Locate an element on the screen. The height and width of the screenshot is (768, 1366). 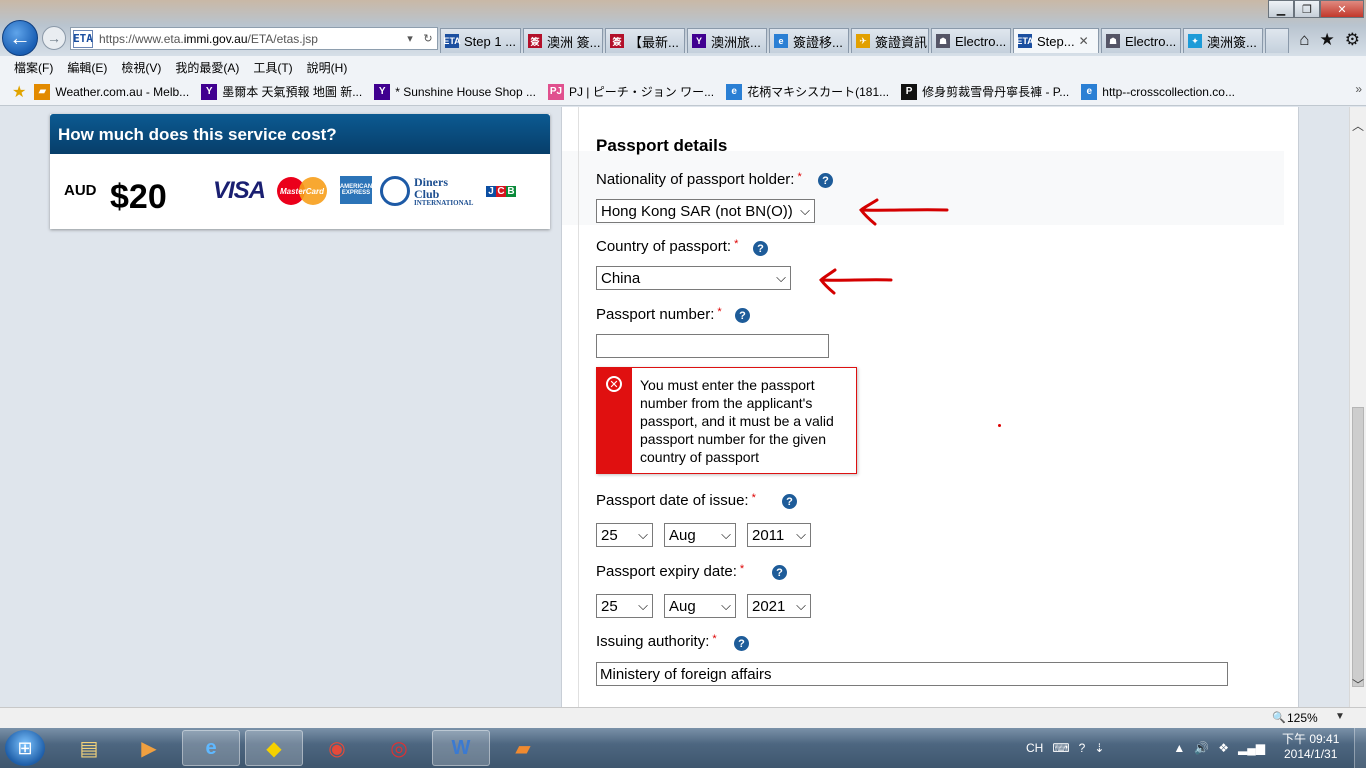
url-suffix: /ETA/etas.jsp is located at coordinates (282, 38).